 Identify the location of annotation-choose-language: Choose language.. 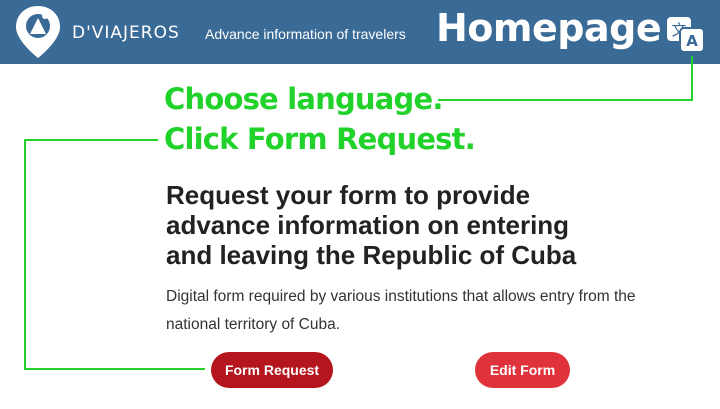
(303, 99).